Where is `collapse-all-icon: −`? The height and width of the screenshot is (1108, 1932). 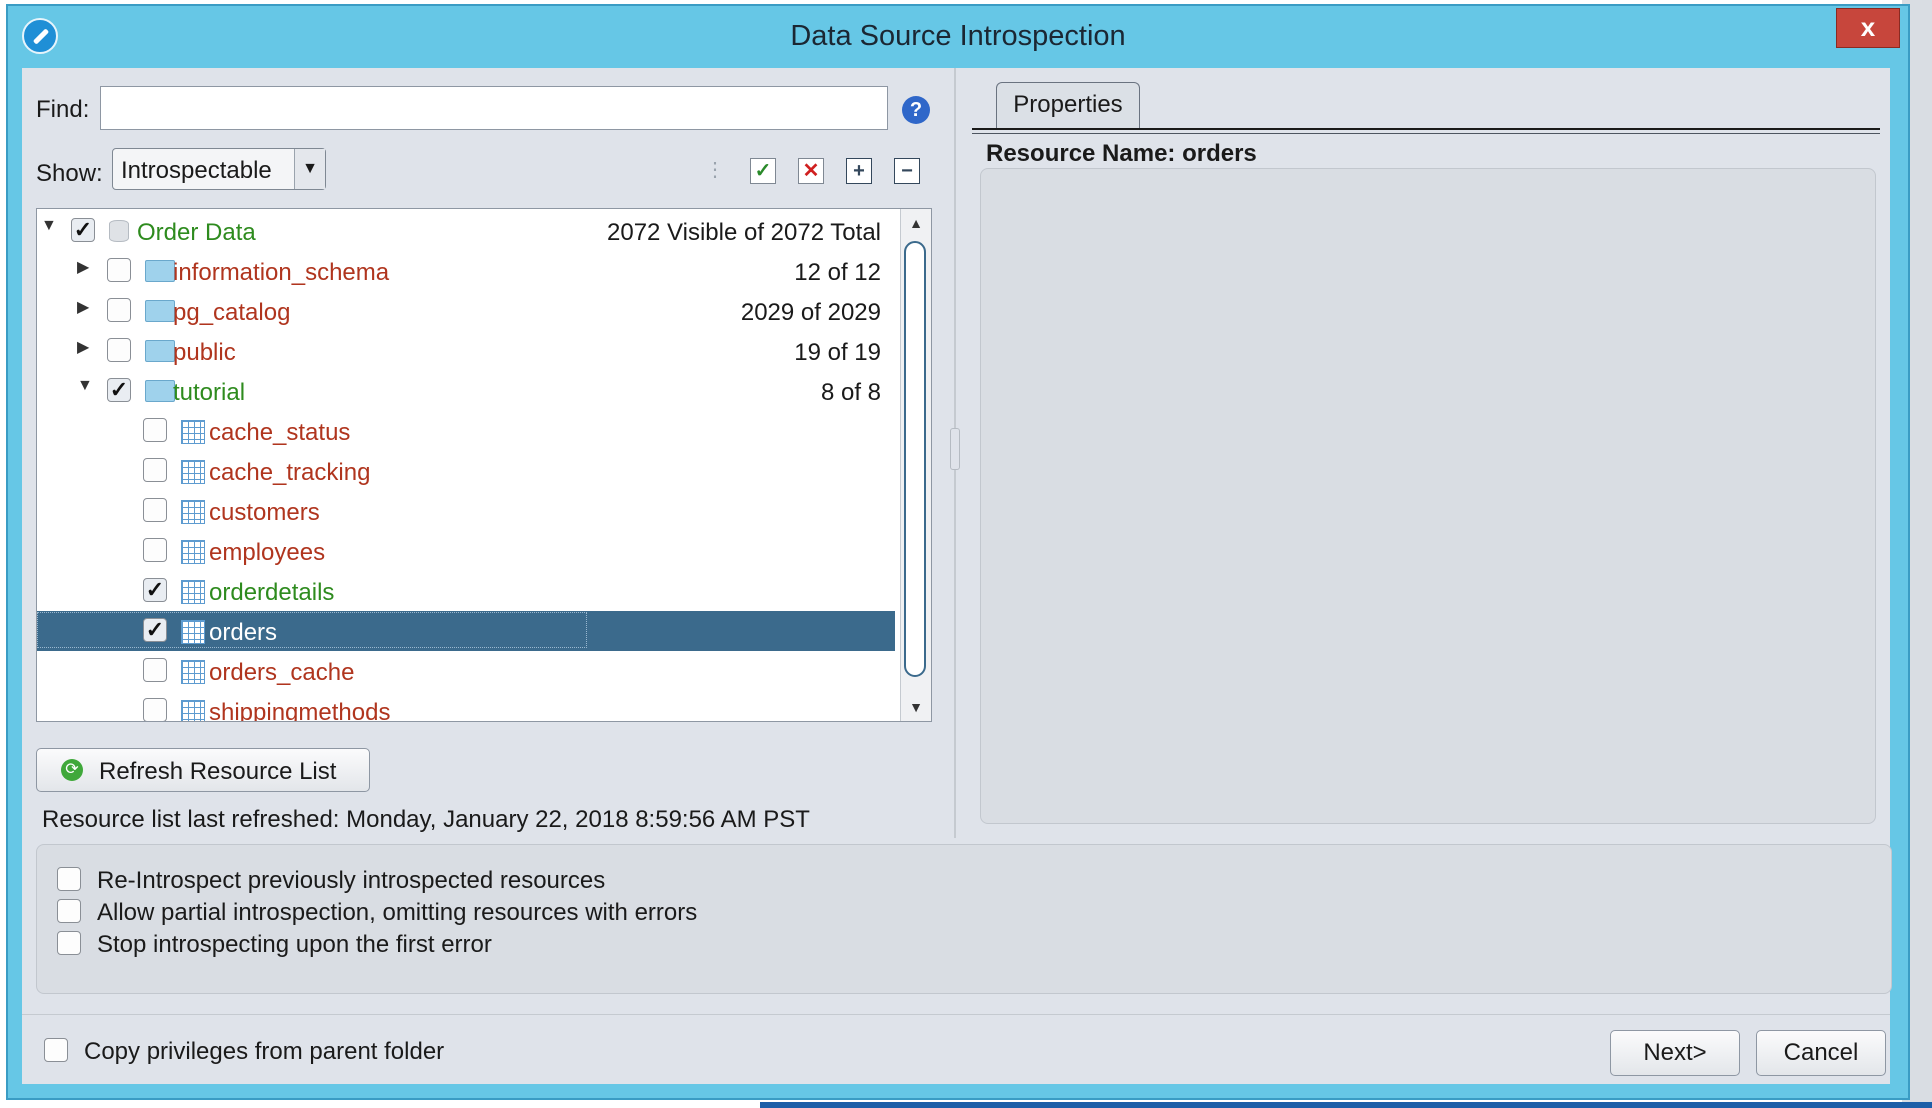 collapse-all-icon: − is located at coordinates (907, 171).